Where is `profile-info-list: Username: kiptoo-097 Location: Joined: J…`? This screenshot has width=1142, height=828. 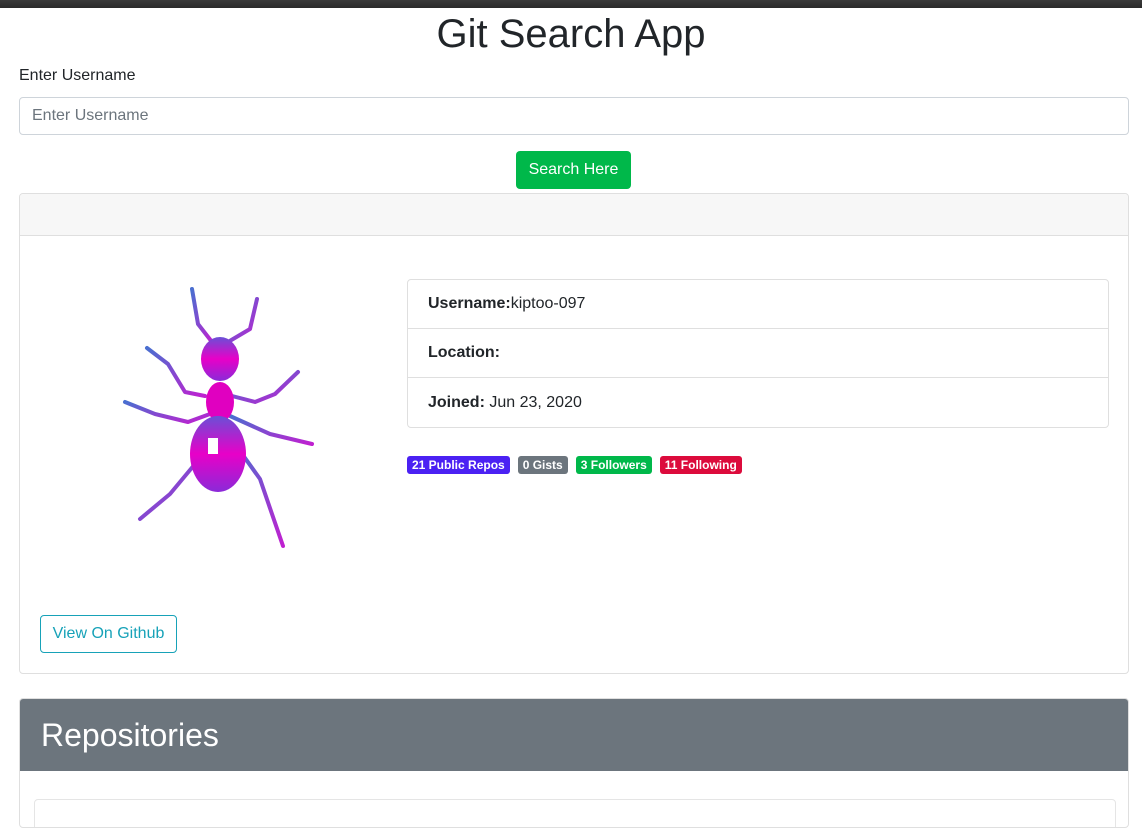
profile-info-list: Username: kiptoo-097 Location: Joined: J… is located at coordinates (758, 353).